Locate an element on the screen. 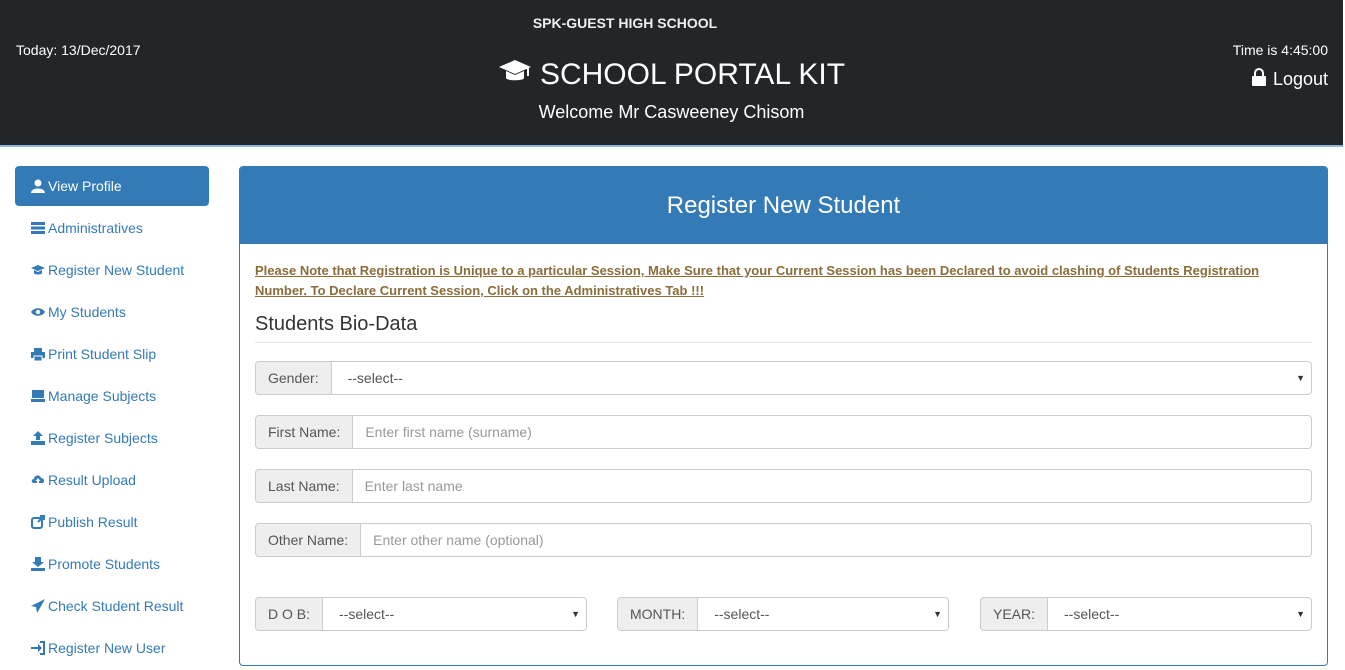 This screenshot has width=1345, height=670. gender-label: Gender: is located at coordinates (293, 378).